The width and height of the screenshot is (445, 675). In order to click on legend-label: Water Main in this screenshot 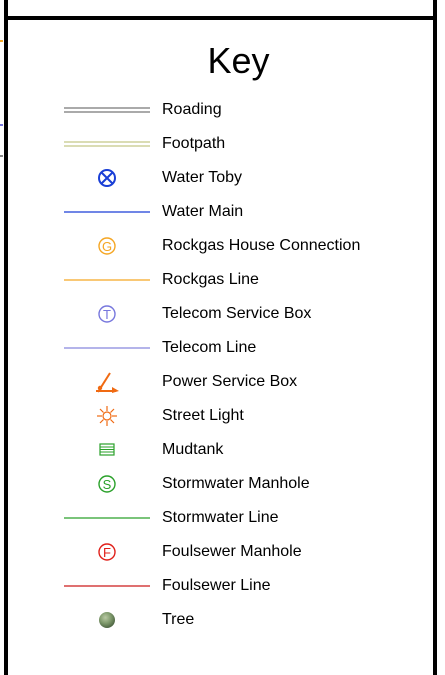, I will do `click(203, 211)`.